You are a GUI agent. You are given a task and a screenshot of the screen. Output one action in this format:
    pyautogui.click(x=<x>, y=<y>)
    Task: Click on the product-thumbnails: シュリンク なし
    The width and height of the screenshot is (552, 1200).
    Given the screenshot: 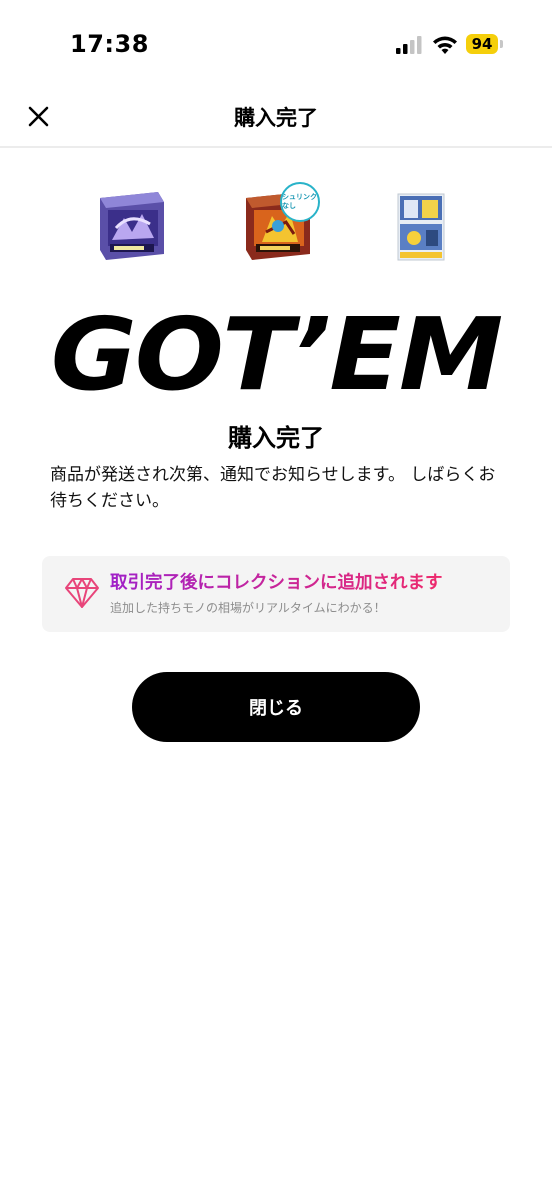 What is the action you would take?
    pyautogui.click(x=276, y=225)
    